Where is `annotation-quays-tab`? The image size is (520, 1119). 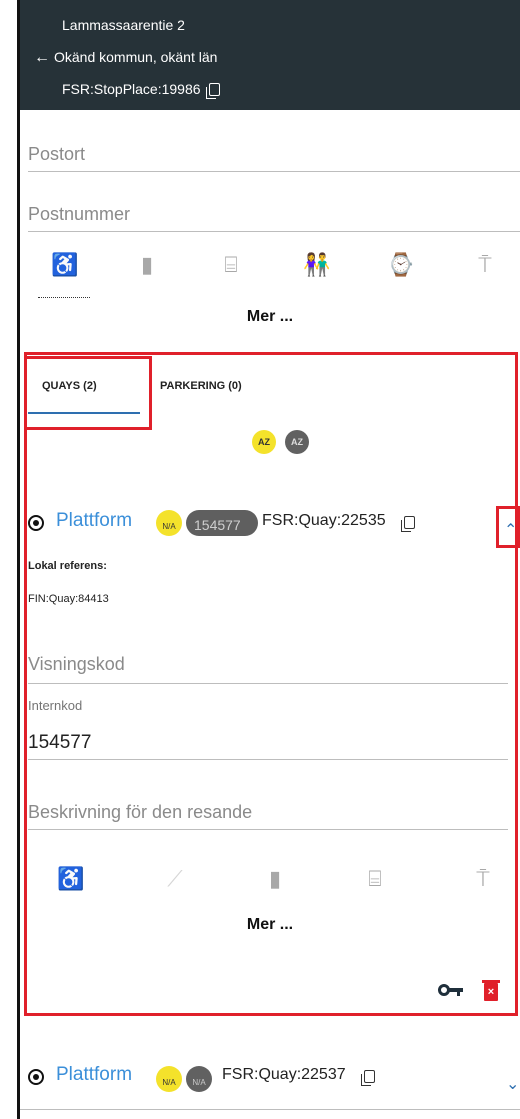 annotation-quays-tab is located at coordinates (88, 393).